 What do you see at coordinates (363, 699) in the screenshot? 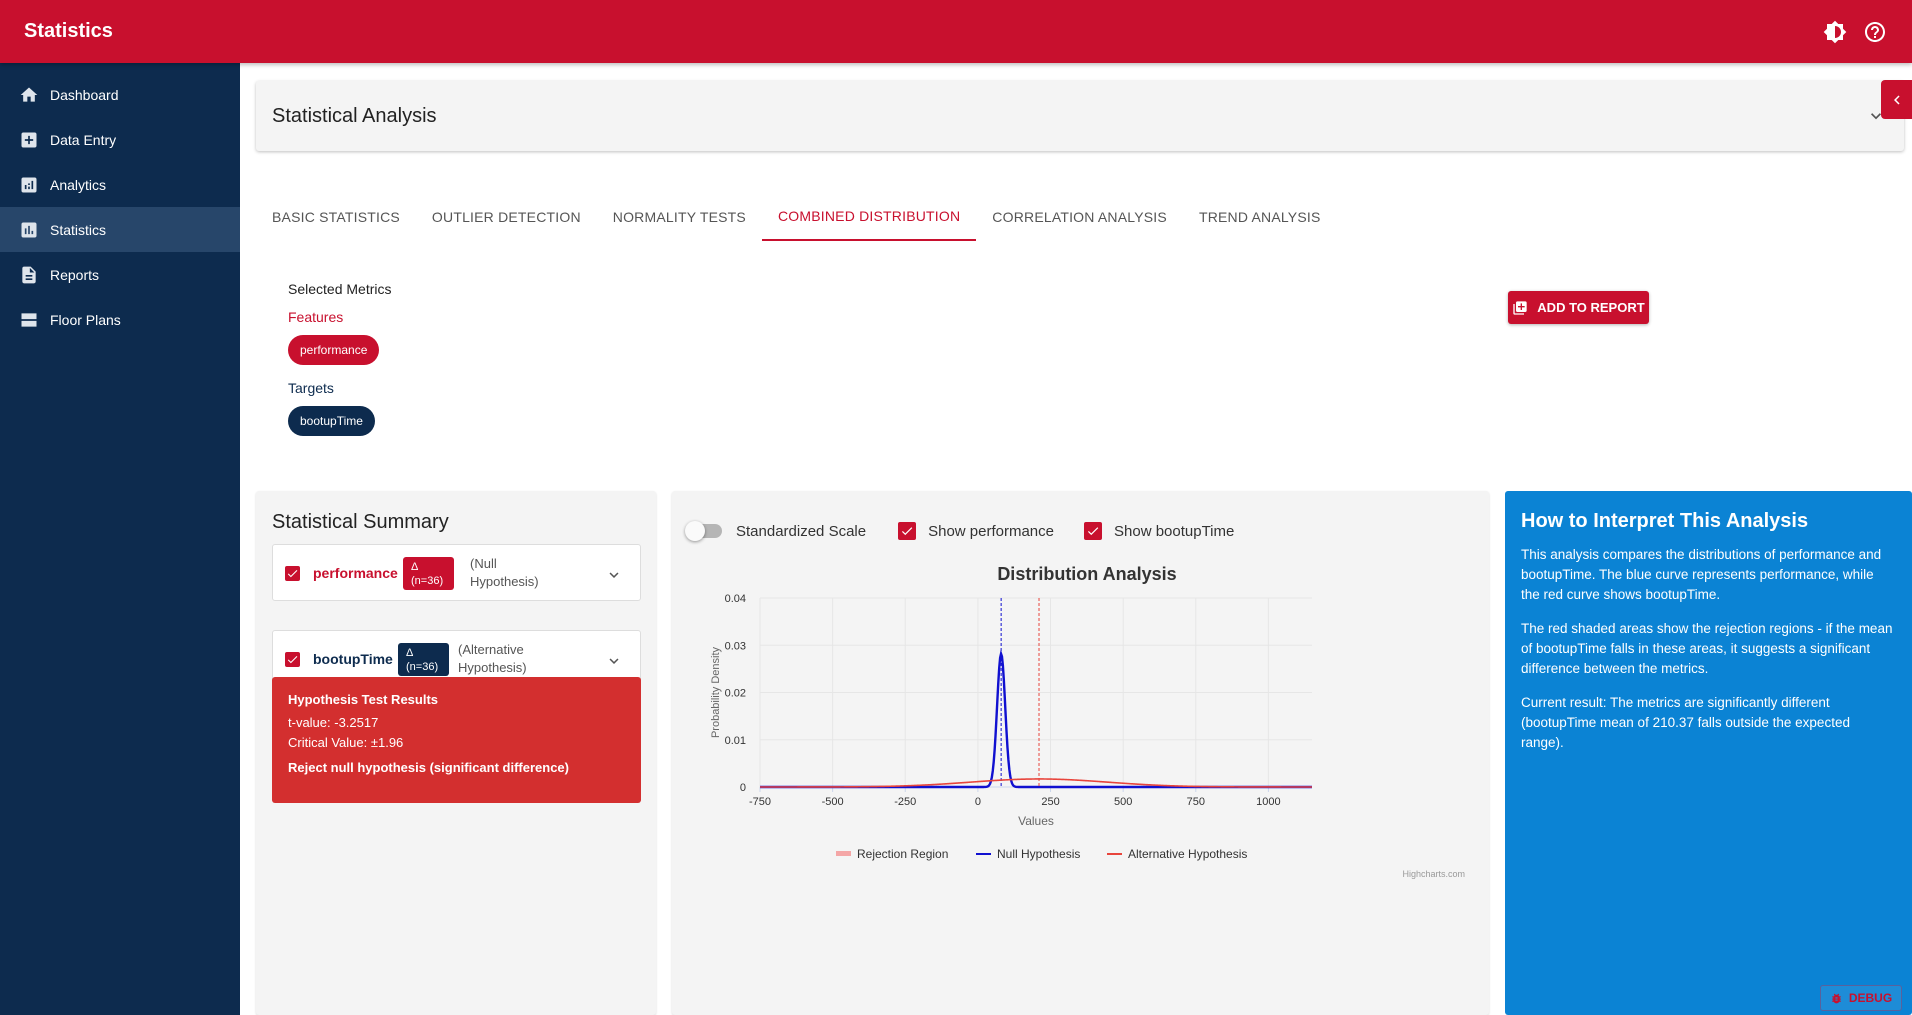
I see `hypothesis-title: Hypothesis Test Results` at bounding box center [363, 699].